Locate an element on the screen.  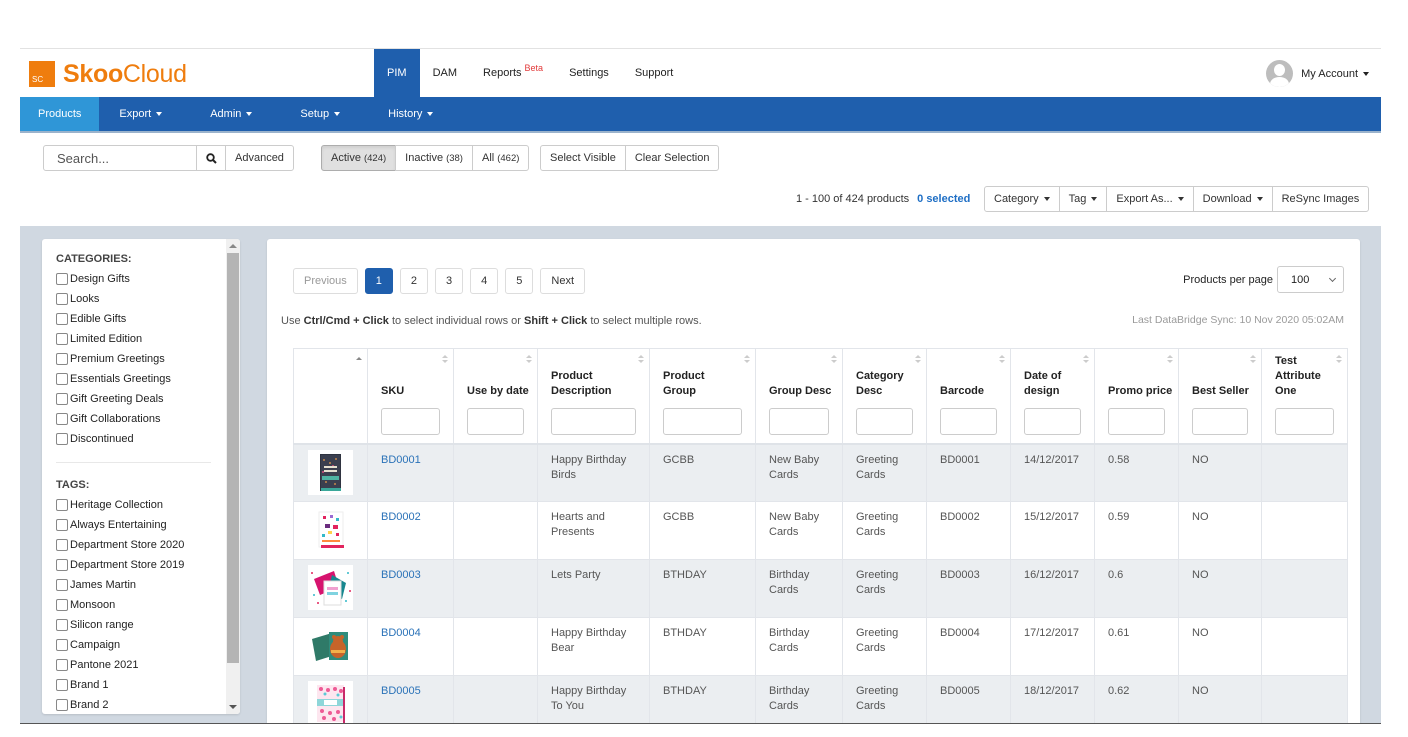
page-4-button: 4 is located at coordinates (484, 281).